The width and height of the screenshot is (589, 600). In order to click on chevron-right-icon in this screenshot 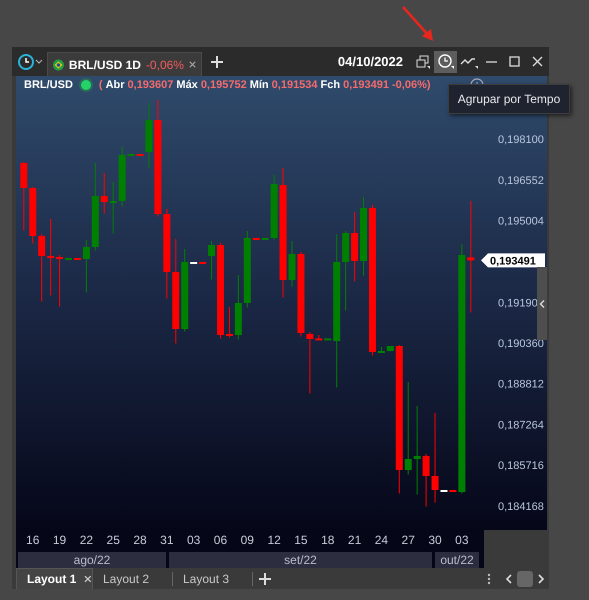, I will do `click(541, 579)`.